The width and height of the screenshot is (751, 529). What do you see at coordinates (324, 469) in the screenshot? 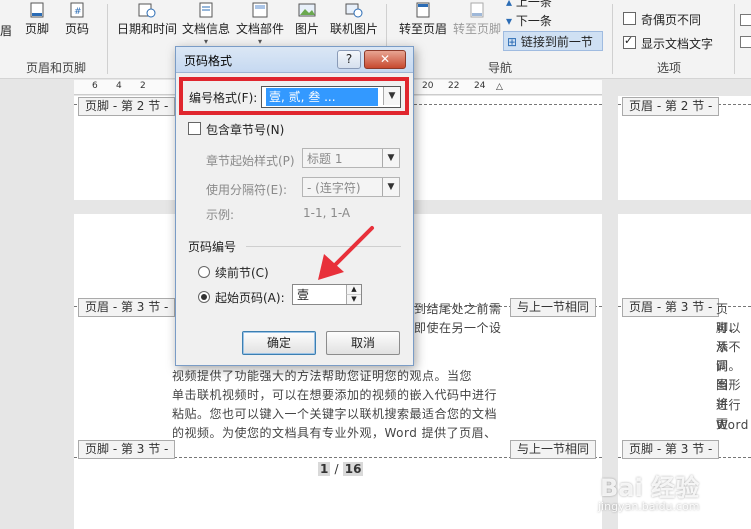
I see `page-num-current: 1` at bounding box center [324, 469].